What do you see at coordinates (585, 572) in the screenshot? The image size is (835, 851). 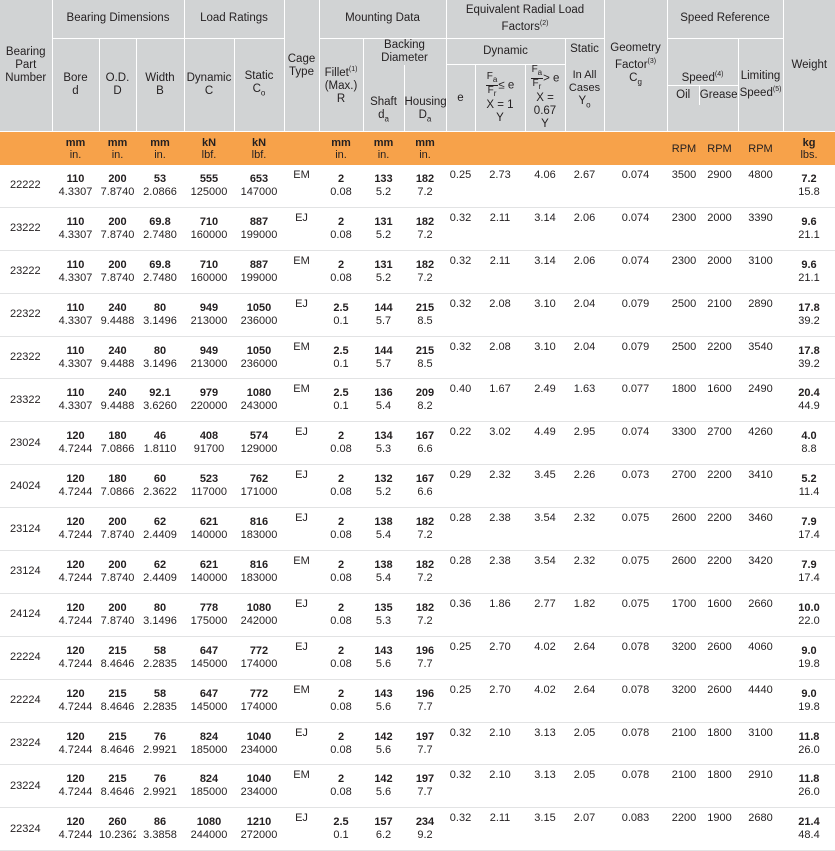 I see `cell-yo: 2.32` at bounding box center [585, 572].